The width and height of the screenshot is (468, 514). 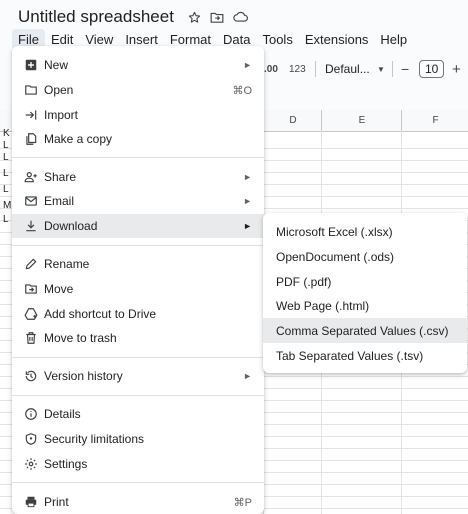 What do you see at coordinates (138, 376) in the screenshot?
I see `menu-item-version-history: Version history ►` at bounding box center [138, 376].